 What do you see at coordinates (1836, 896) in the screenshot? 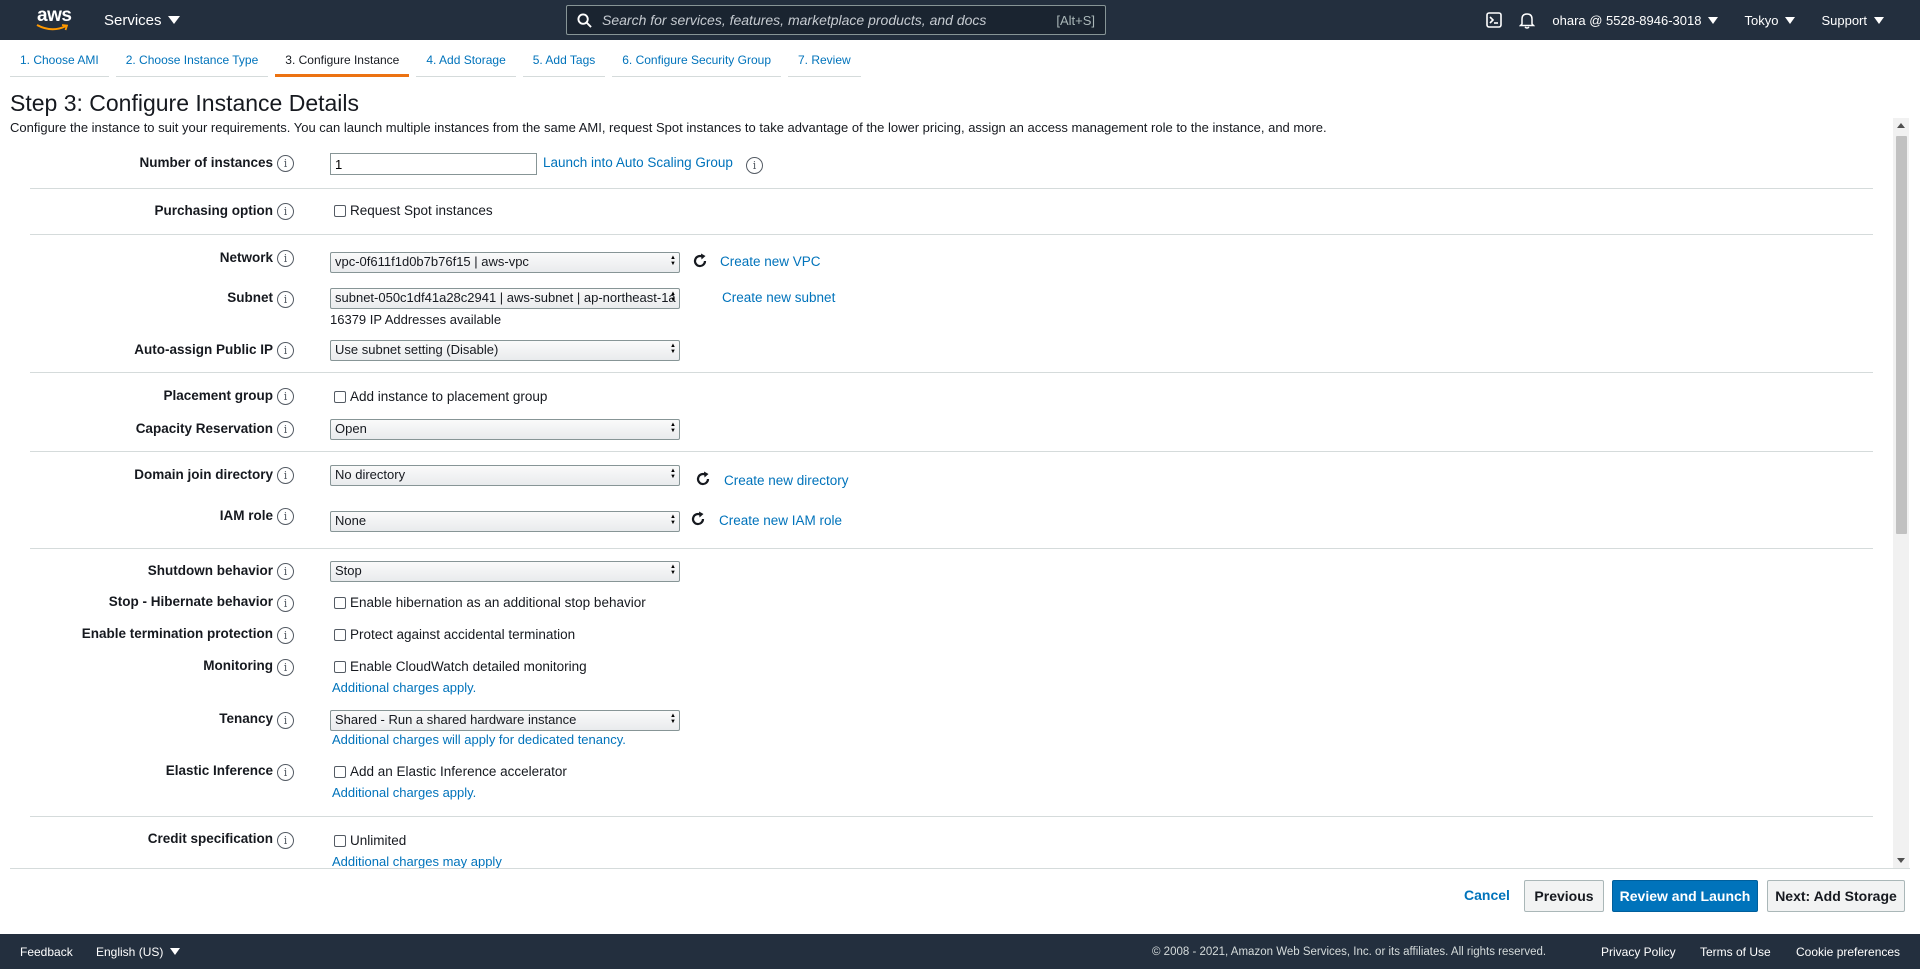
I see `next-add-storage-button: Next: Add Storage` at bounding box center [1836, 896].